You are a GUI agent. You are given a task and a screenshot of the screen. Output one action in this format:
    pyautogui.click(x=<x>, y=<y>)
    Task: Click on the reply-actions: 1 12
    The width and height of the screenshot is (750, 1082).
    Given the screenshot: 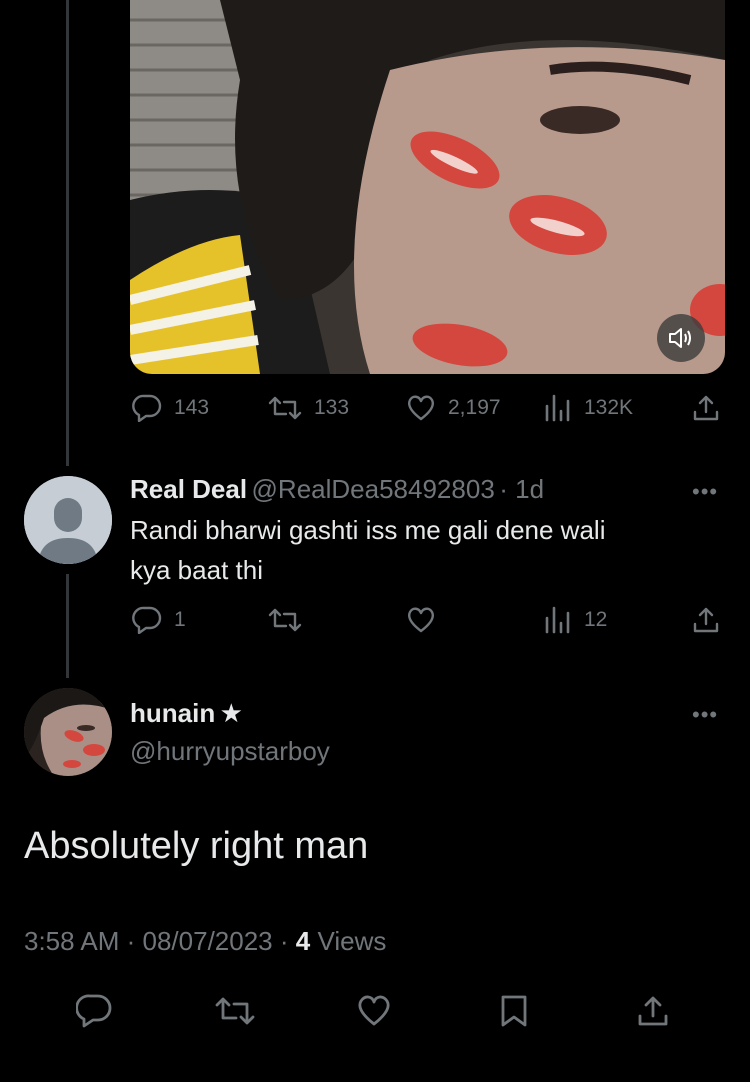 What is the action you would take?
    pyautogui.click(x=375, y=621)
    